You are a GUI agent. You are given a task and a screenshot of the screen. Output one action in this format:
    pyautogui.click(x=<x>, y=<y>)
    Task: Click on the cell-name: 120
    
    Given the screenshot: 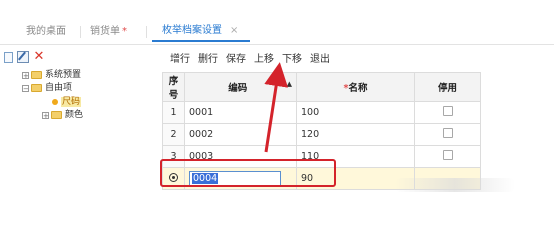 What is the action you would take?
    pyautogui.click(x=355, y=134)
    